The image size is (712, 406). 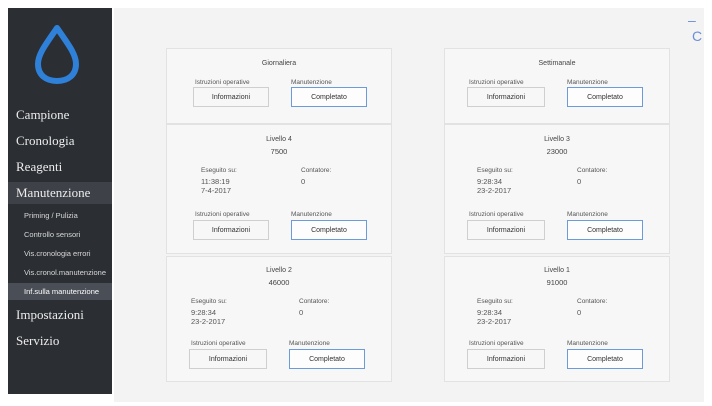 I want to click on panel-title: Livello 3, so click(x=557, y=139).